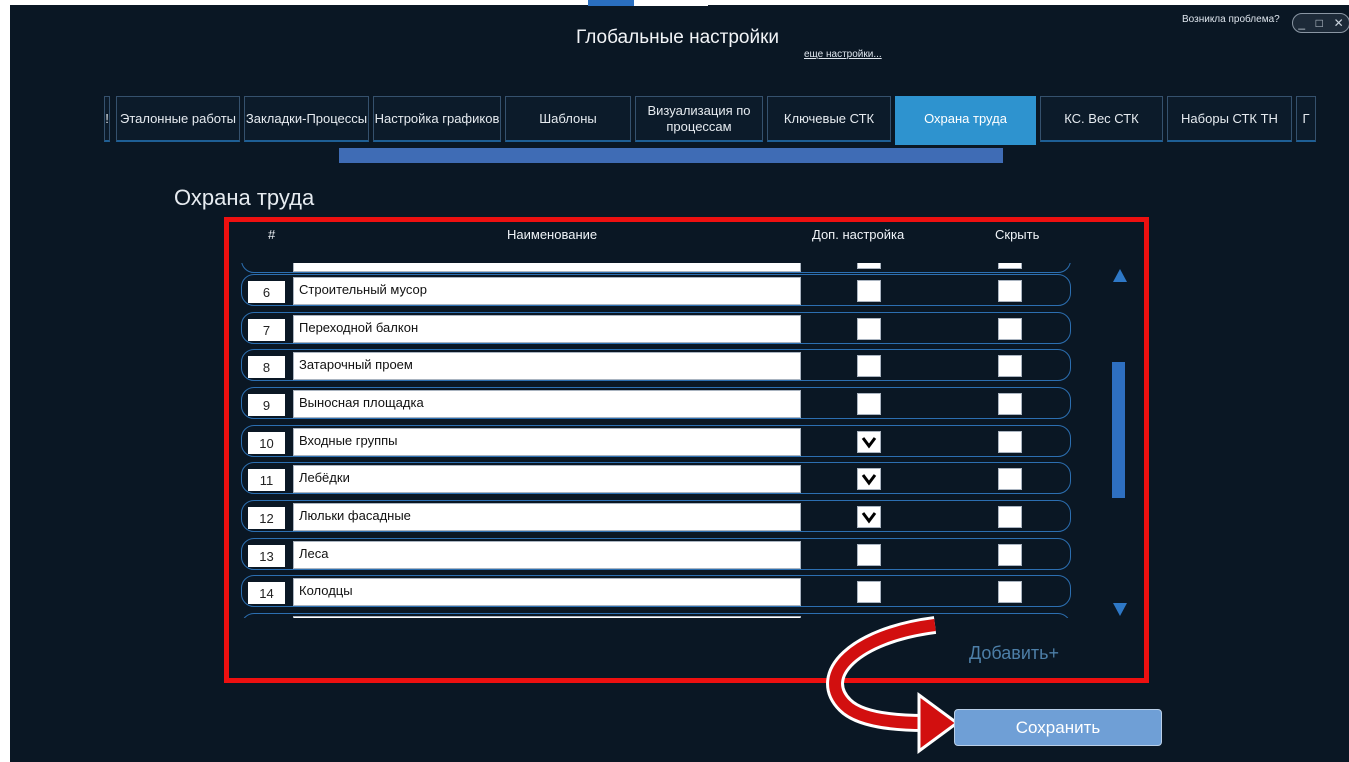  Describe the element at coordinates (858, 234) in the screenshot. I see `column-header-extra: Доп. настройка` at that location.